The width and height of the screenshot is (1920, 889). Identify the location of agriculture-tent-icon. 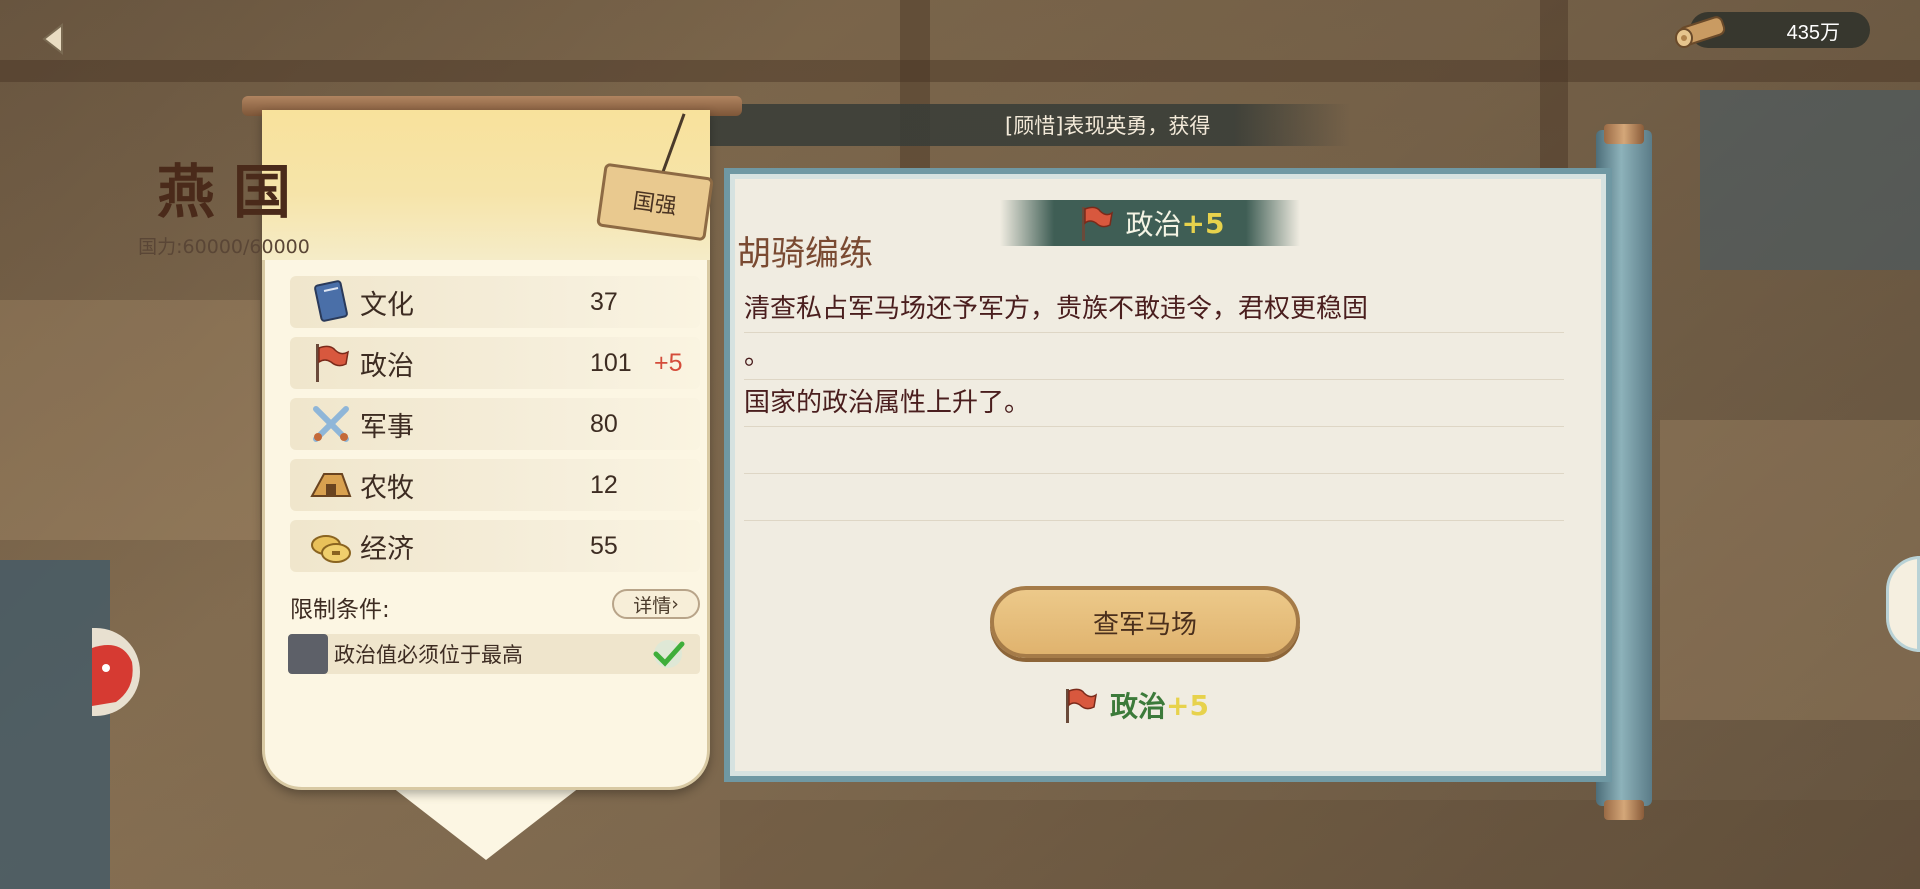
(331, 485).